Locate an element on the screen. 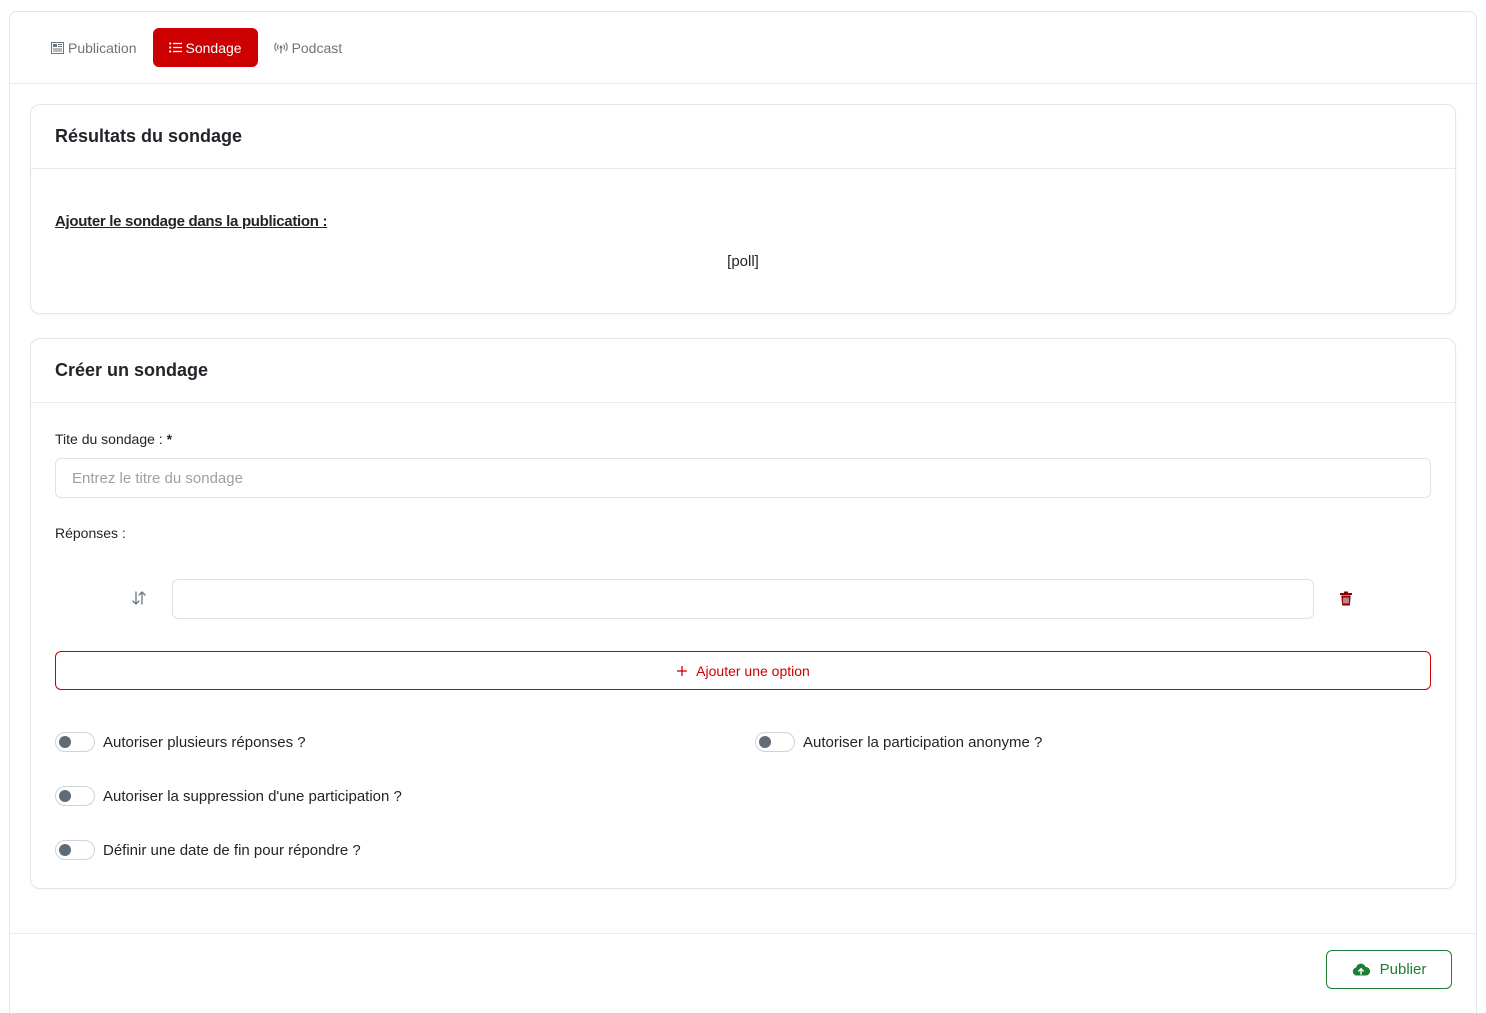  publish-label: Publier is located at coordinates (1403, 969).